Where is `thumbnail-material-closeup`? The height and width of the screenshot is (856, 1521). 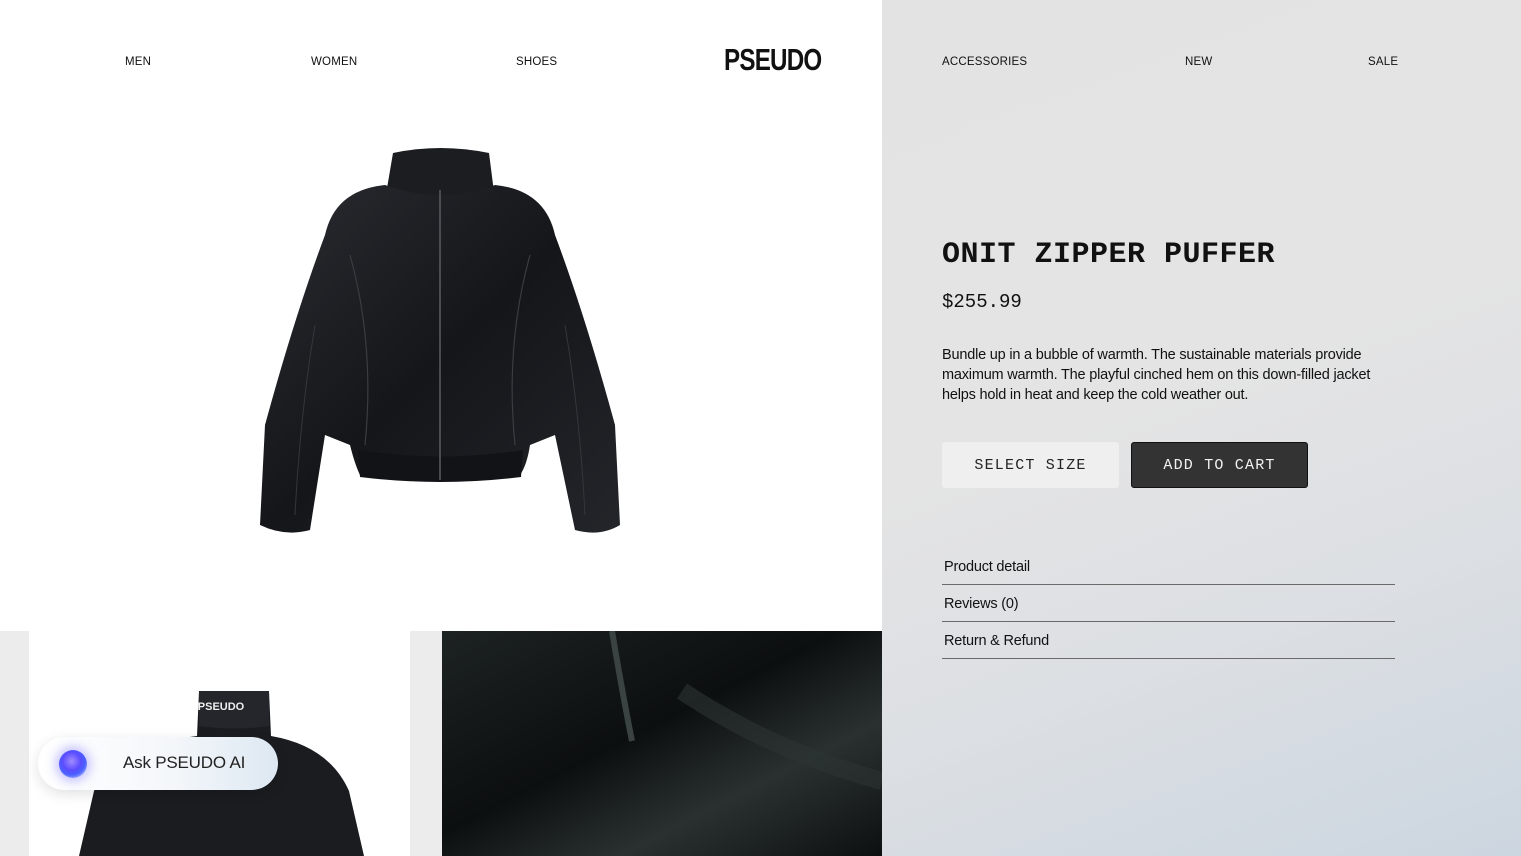
thumbnail-material-closeup is located at coordinates (662, 743).